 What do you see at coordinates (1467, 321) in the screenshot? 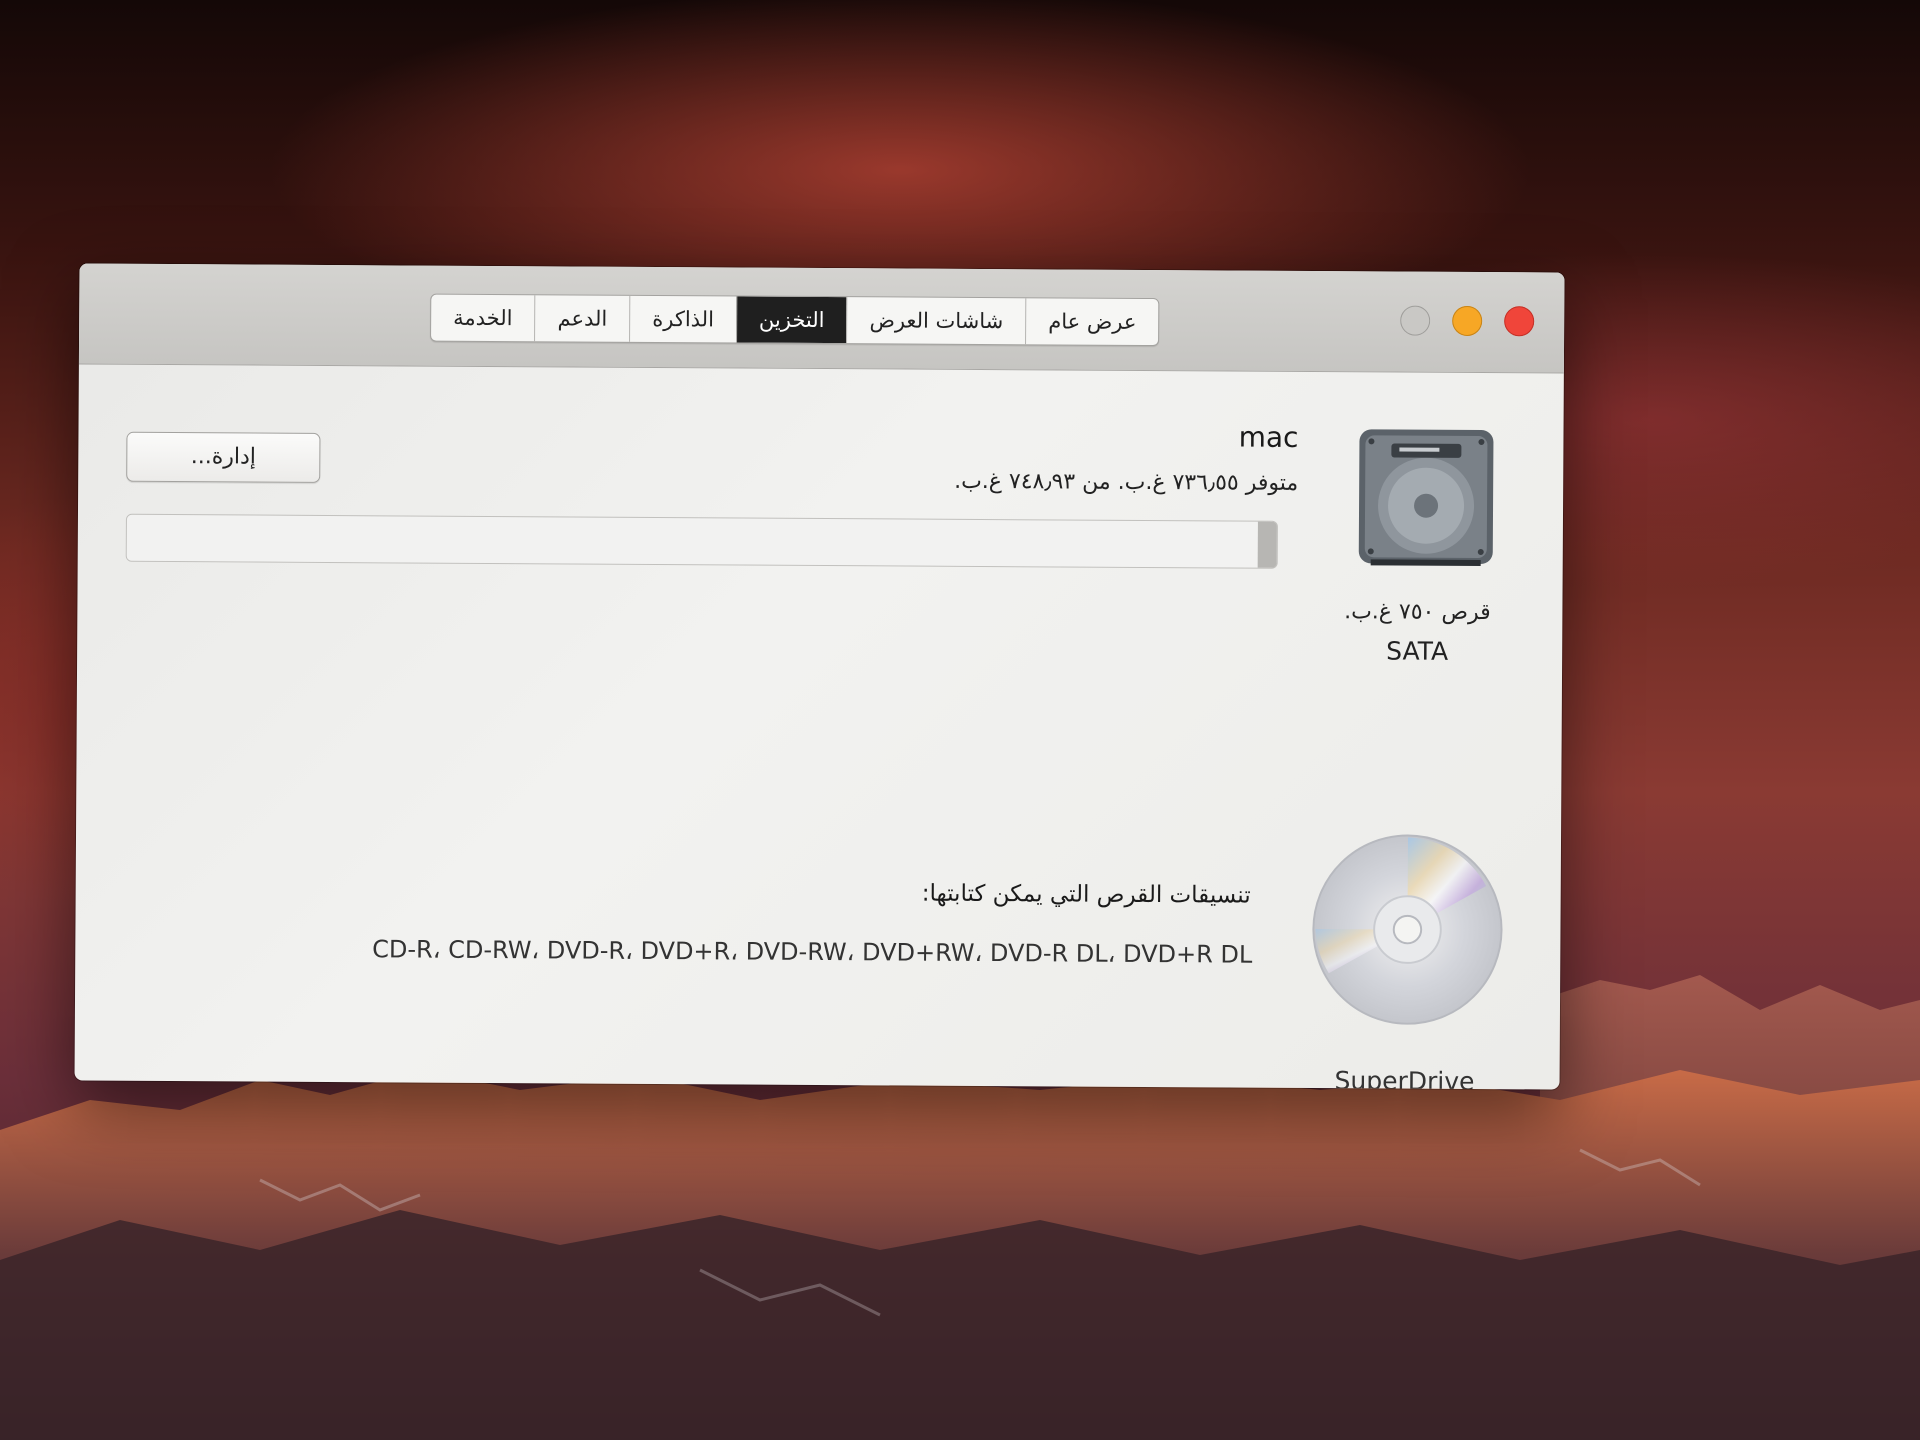
I see `minimize-button` at bounding box center [1467, 321].